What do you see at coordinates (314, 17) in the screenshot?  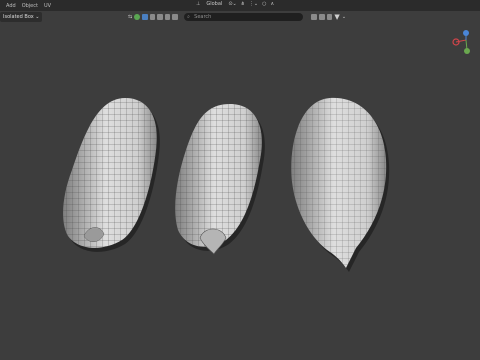 I see `filter-options-icon` at bounding box center [314, 17].